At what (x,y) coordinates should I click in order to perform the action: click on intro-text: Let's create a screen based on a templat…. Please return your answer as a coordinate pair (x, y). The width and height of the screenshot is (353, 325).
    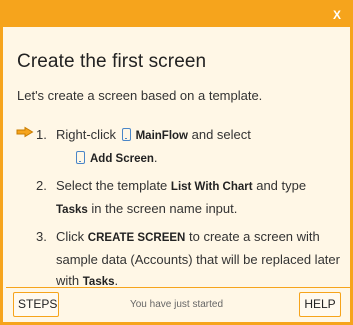
    Looking at the image, I should click on (140, 95).